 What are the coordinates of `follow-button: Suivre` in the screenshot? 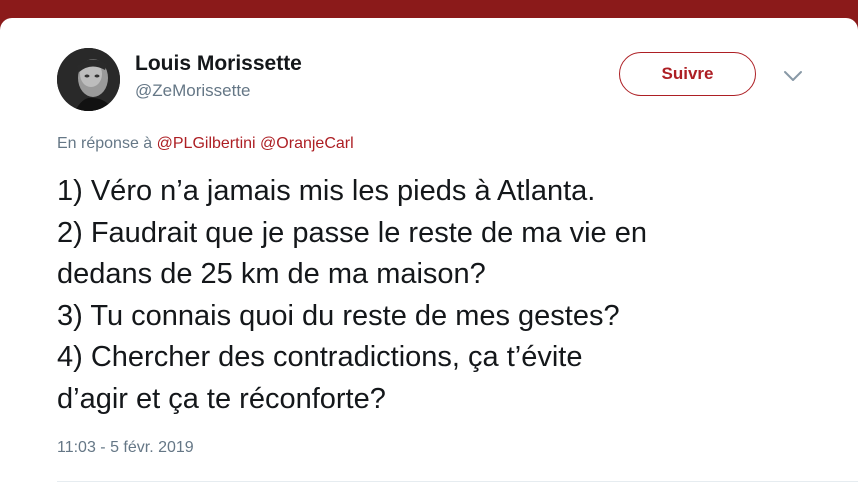 It's located at (687, 74).